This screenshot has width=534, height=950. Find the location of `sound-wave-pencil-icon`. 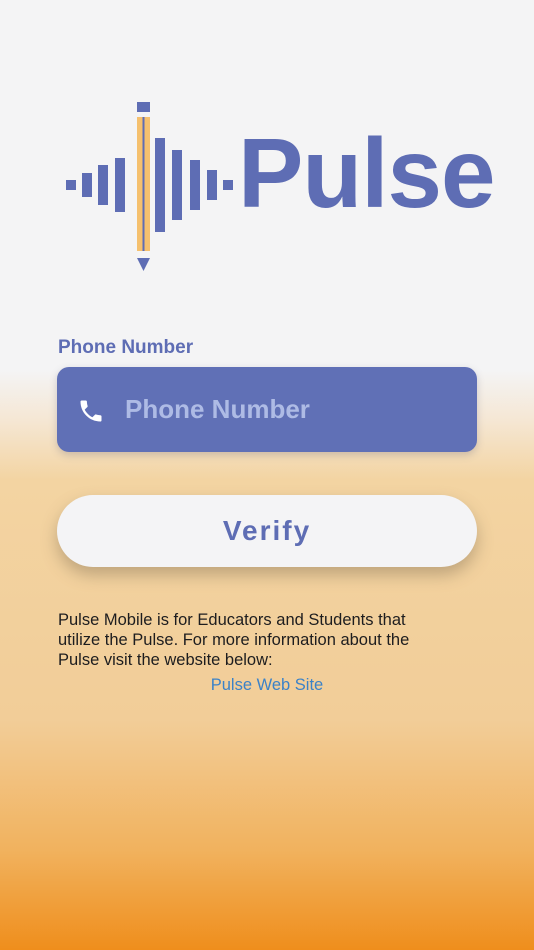

sound-wave-pencil-icon is located at coordinates (149, 186).